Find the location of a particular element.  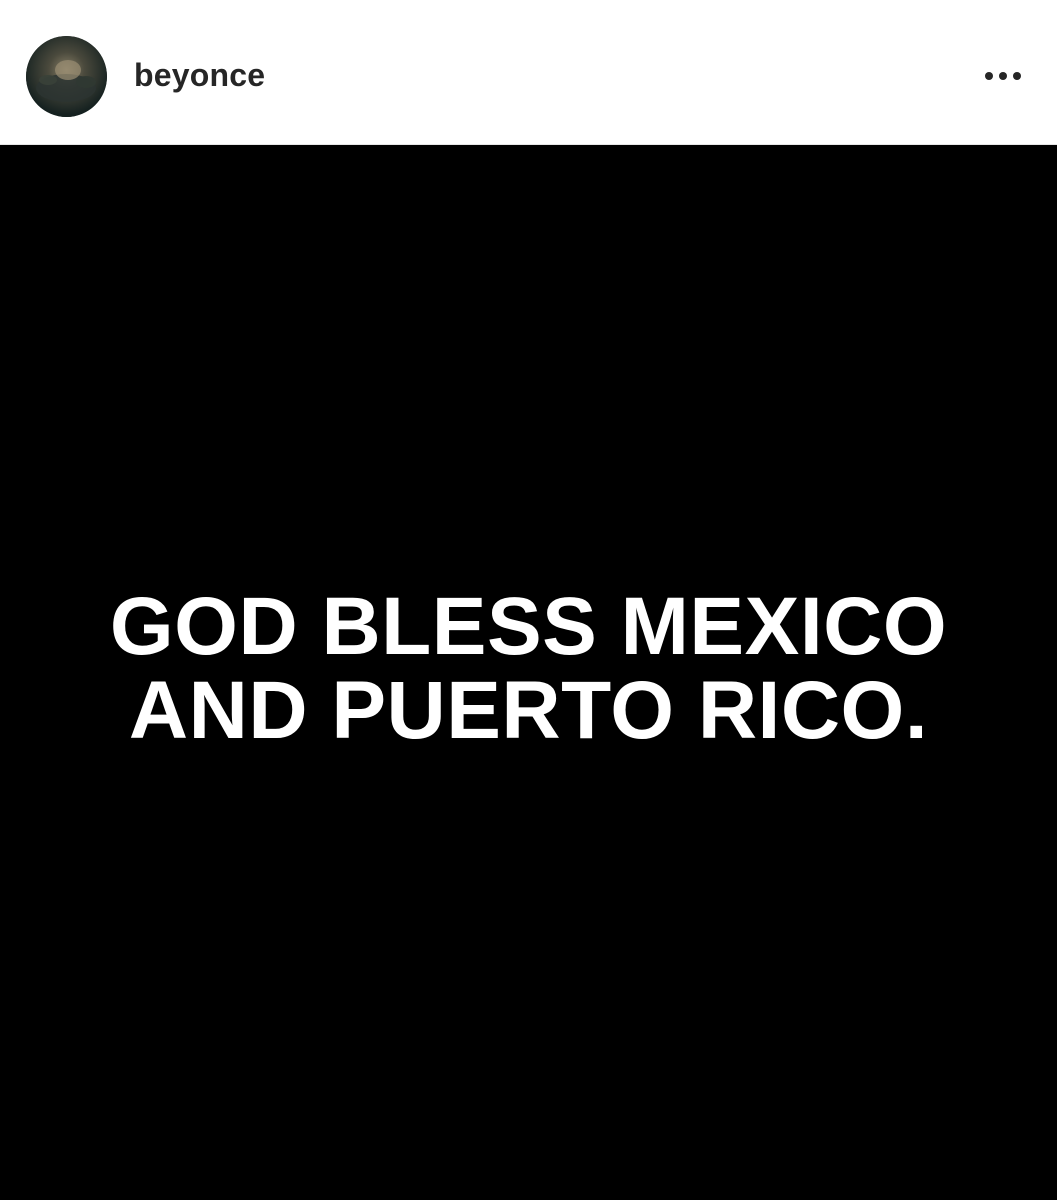

image-text-line-1: GOD BLESS MEXICO is located at coordinates (528, 626).